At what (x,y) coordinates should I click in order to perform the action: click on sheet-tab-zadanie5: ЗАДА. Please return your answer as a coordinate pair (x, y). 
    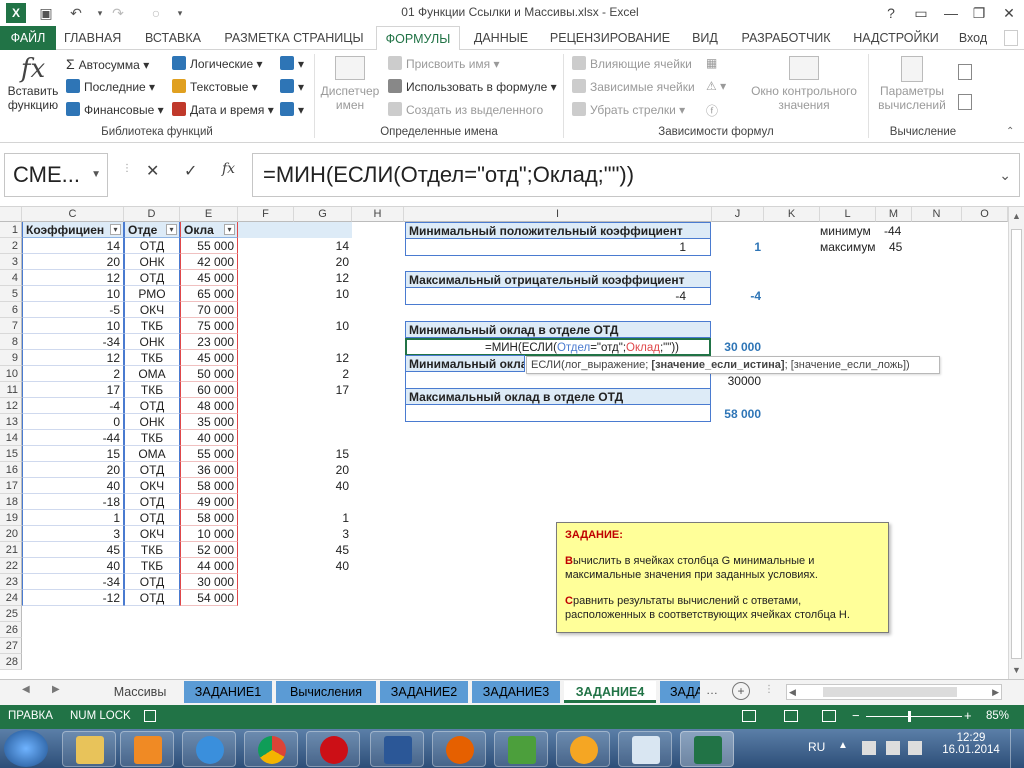
    Looking at the image, I should click on (680, 692).